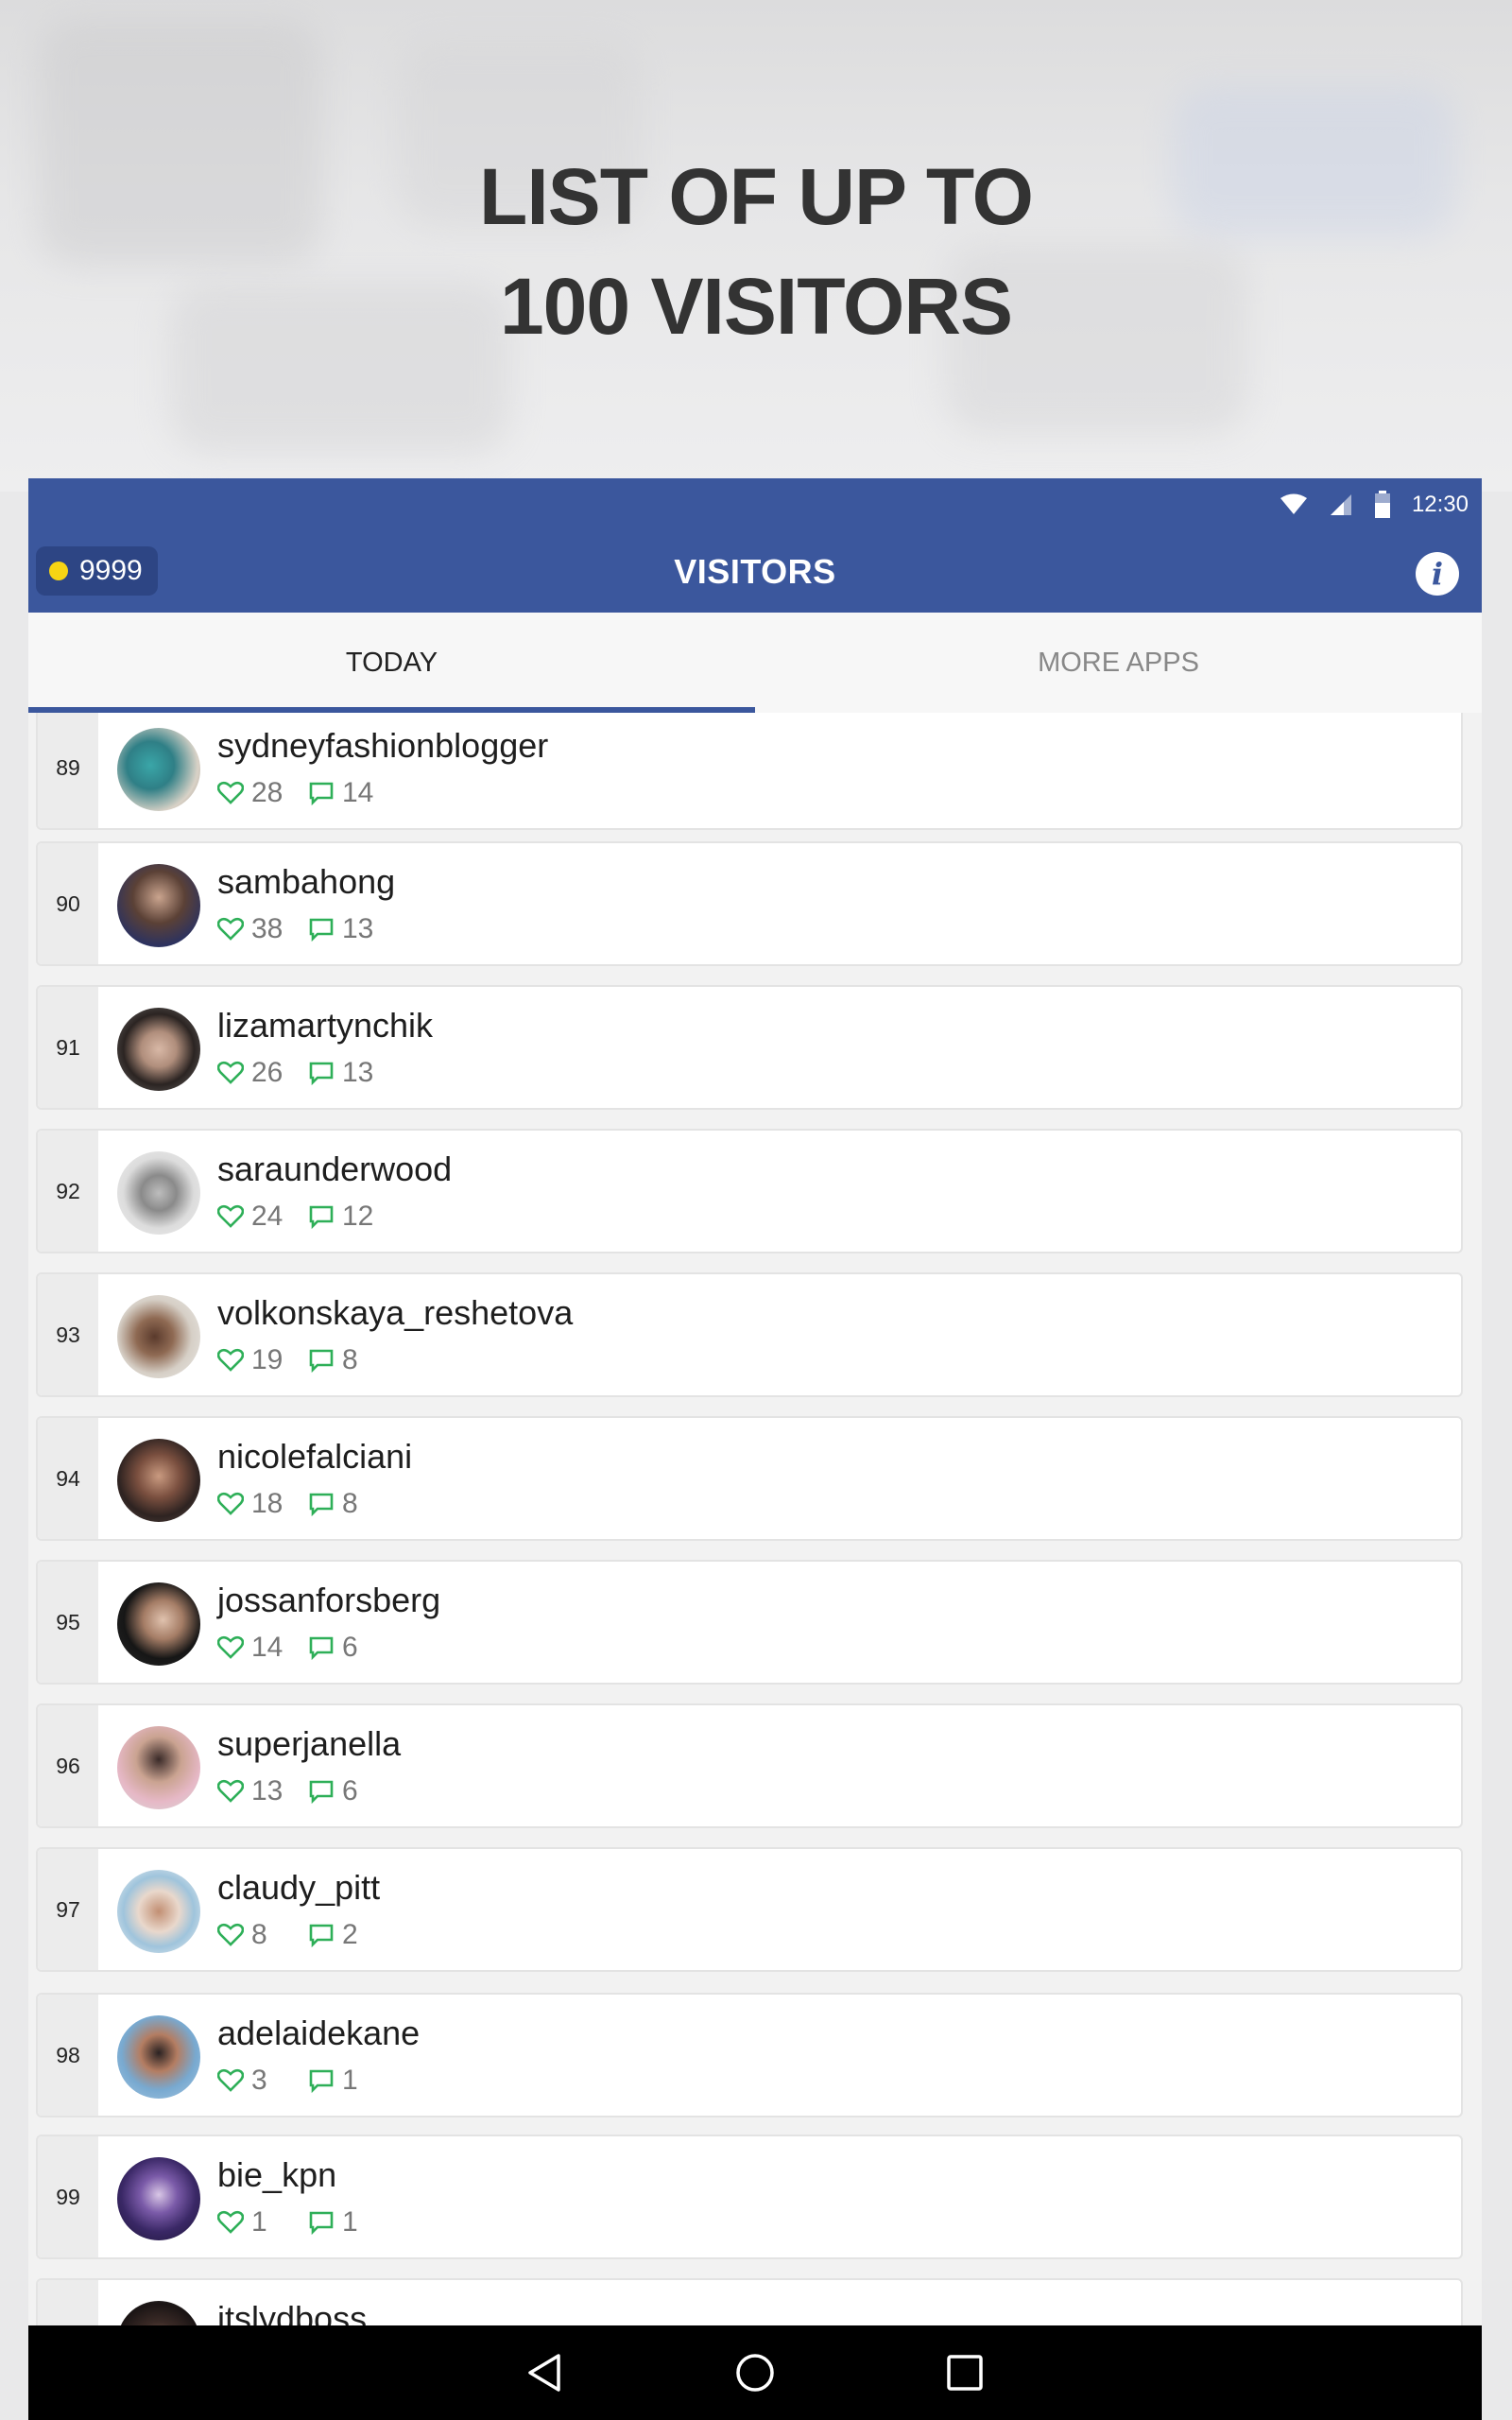 The height and width of the screenshot is (2420, 1512). Describe the element at coordinates (68, 1047) in the screenshot. I see `visitor-rank: 91` at that location.